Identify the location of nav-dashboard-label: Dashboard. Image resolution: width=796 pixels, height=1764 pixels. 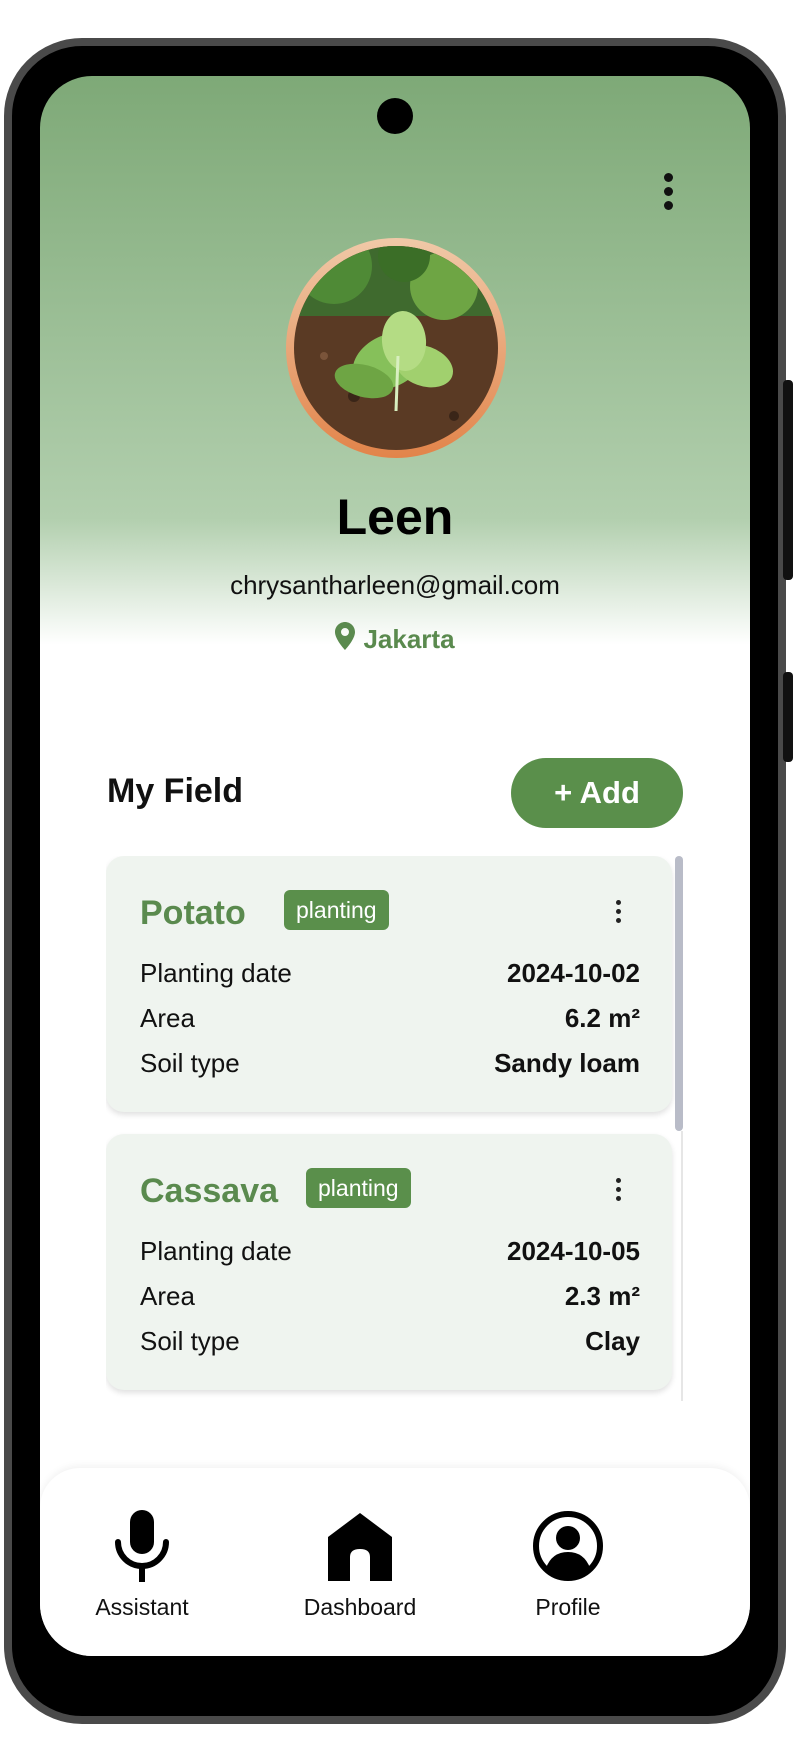
(360, 1607).